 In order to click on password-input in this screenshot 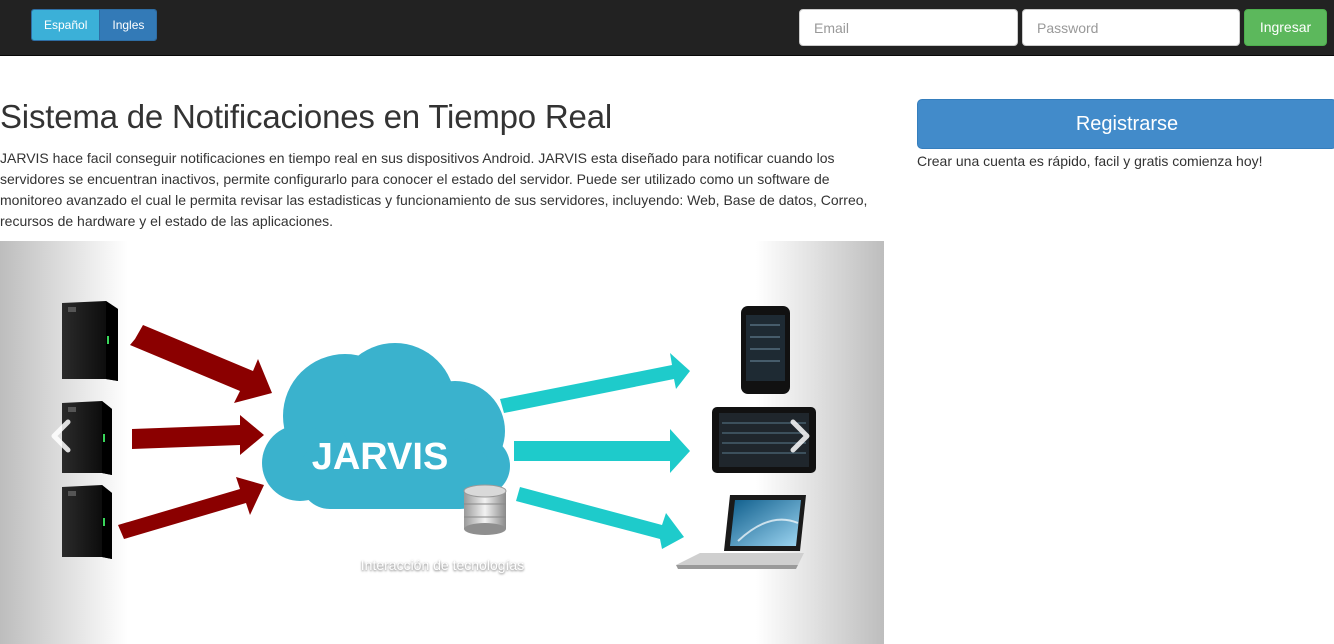, I will do `click(1131, 27)`.